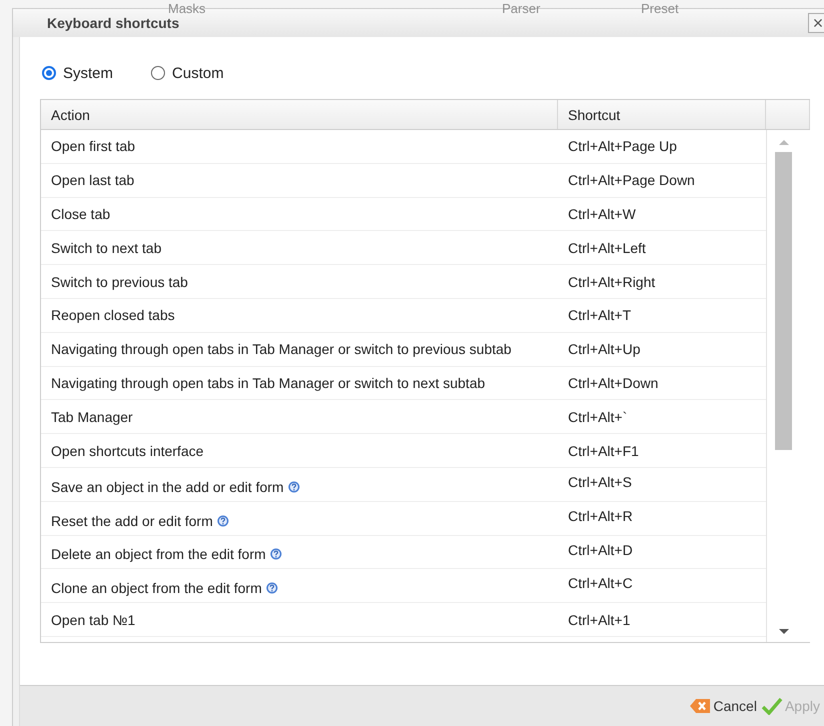 This screenshot has width=824, height=726. I want to click on radio-option: Custom, so click(187, 73).